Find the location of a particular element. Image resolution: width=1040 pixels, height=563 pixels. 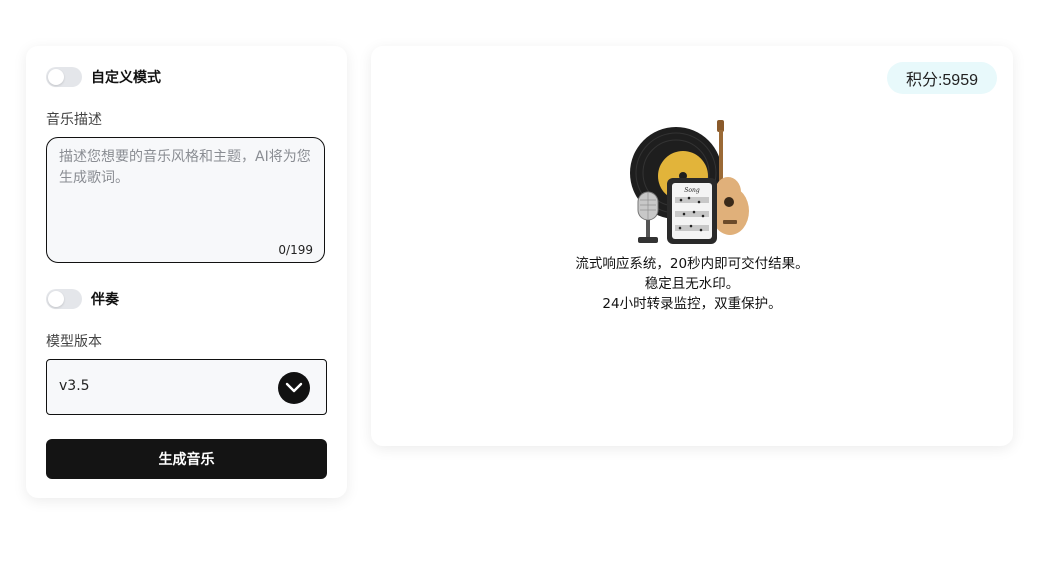

info-line: 稳定且无水印。 is located at coordinates (692, 284).